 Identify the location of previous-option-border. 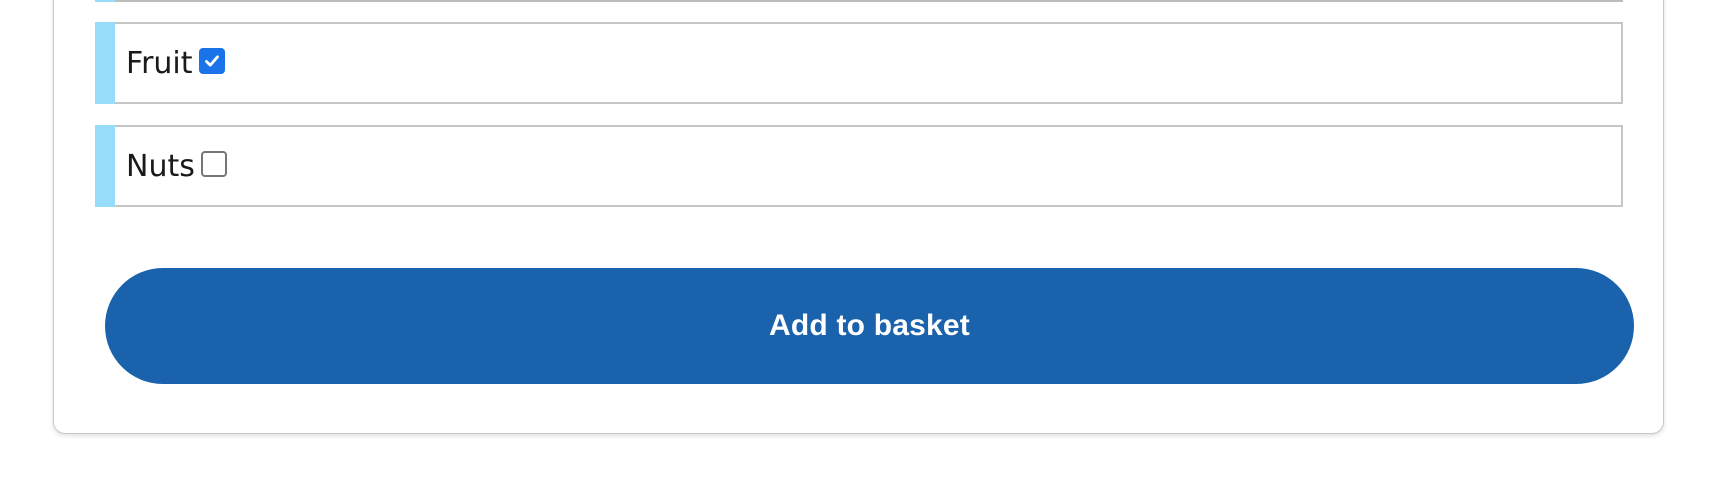
(859, 1).